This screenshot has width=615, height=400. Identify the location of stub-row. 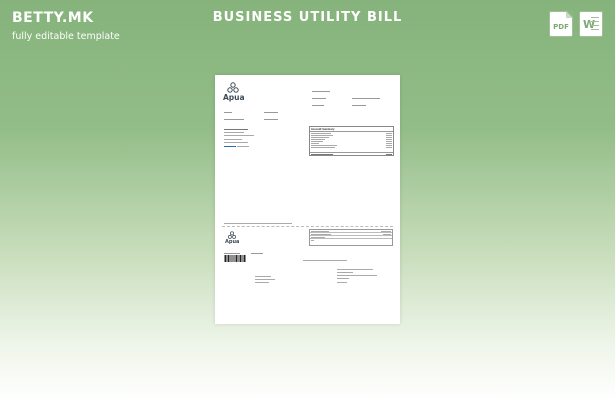
(351, 242).